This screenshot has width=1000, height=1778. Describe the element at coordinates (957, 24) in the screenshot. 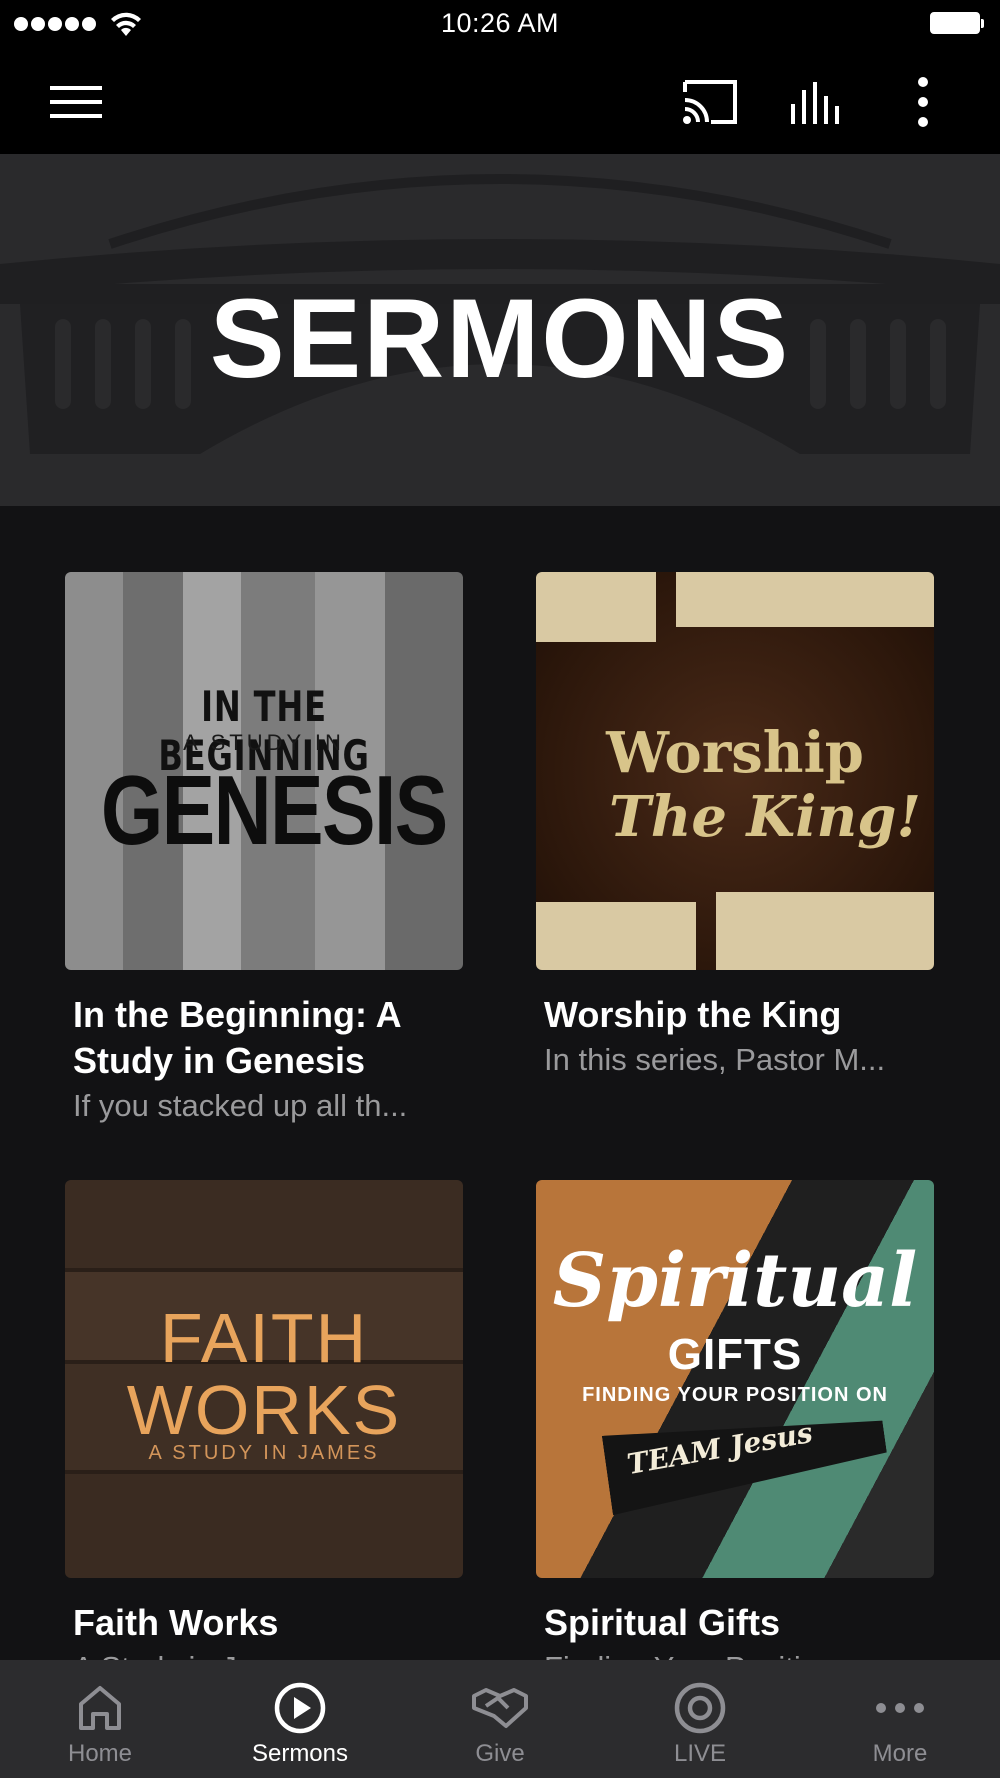

I see `battery-icon` at that location.